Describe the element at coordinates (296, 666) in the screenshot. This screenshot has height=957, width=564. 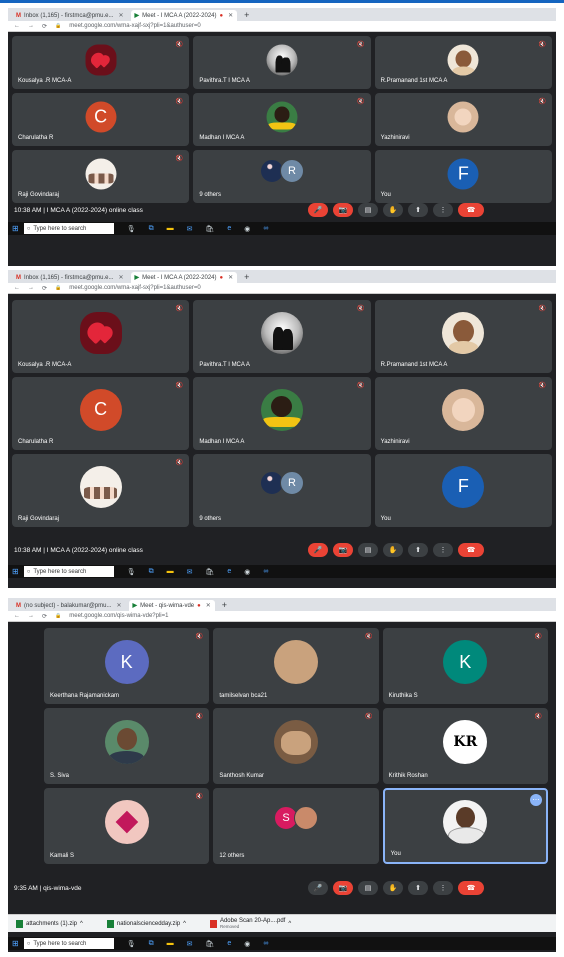
I see `participant-tile: 🔇 tamilselvan bca21` at that location.